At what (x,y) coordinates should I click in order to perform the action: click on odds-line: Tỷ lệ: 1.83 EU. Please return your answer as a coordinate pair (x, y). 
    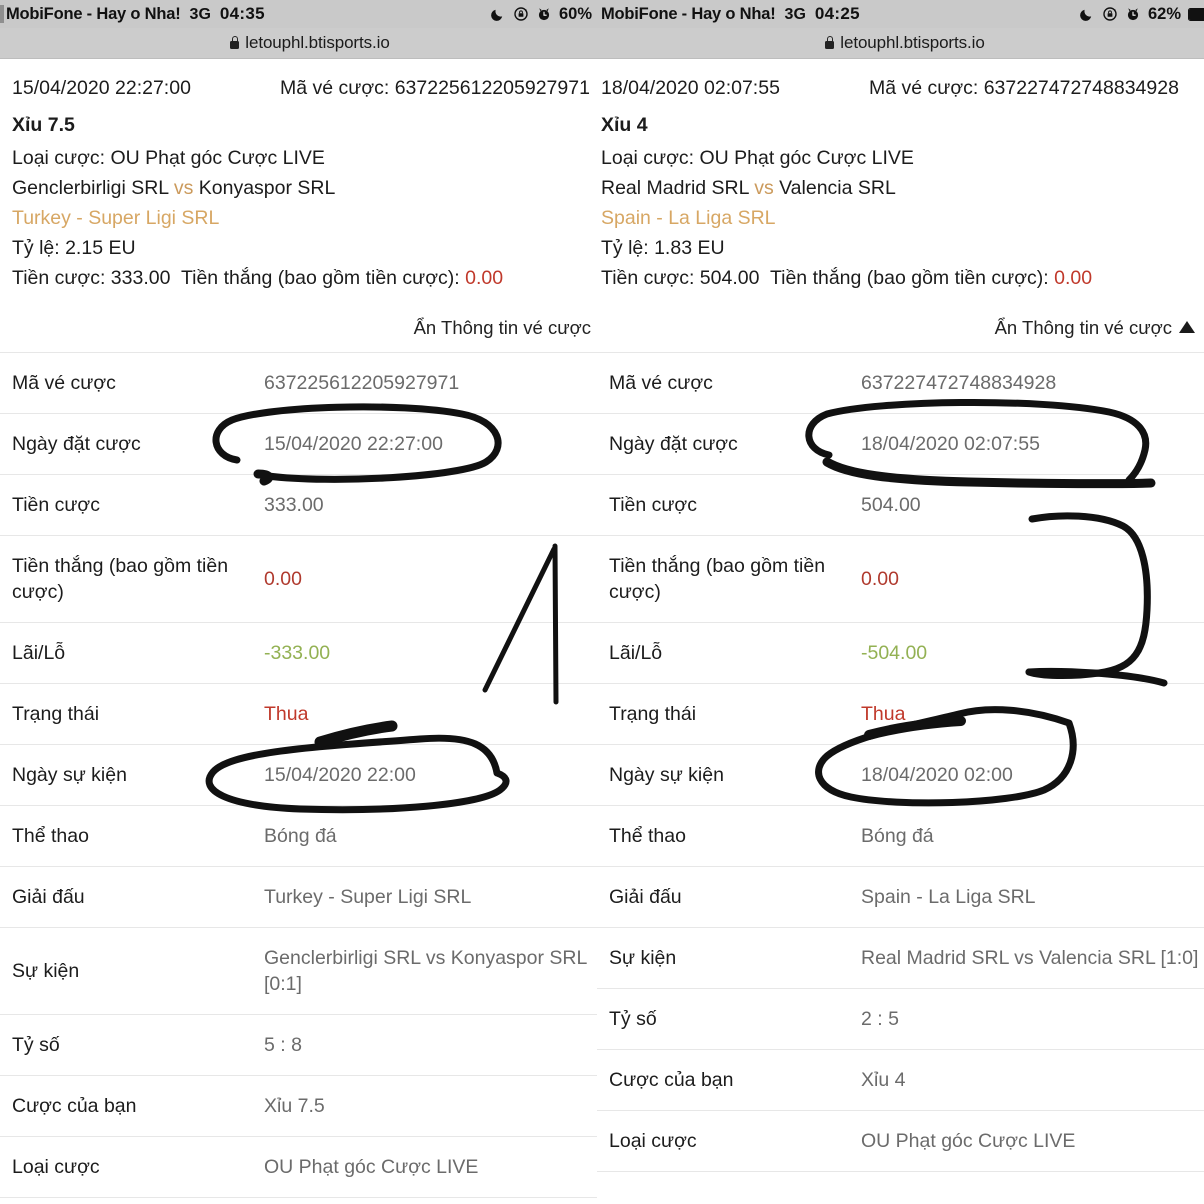
    Looking at the image, I should click on (663, 248).